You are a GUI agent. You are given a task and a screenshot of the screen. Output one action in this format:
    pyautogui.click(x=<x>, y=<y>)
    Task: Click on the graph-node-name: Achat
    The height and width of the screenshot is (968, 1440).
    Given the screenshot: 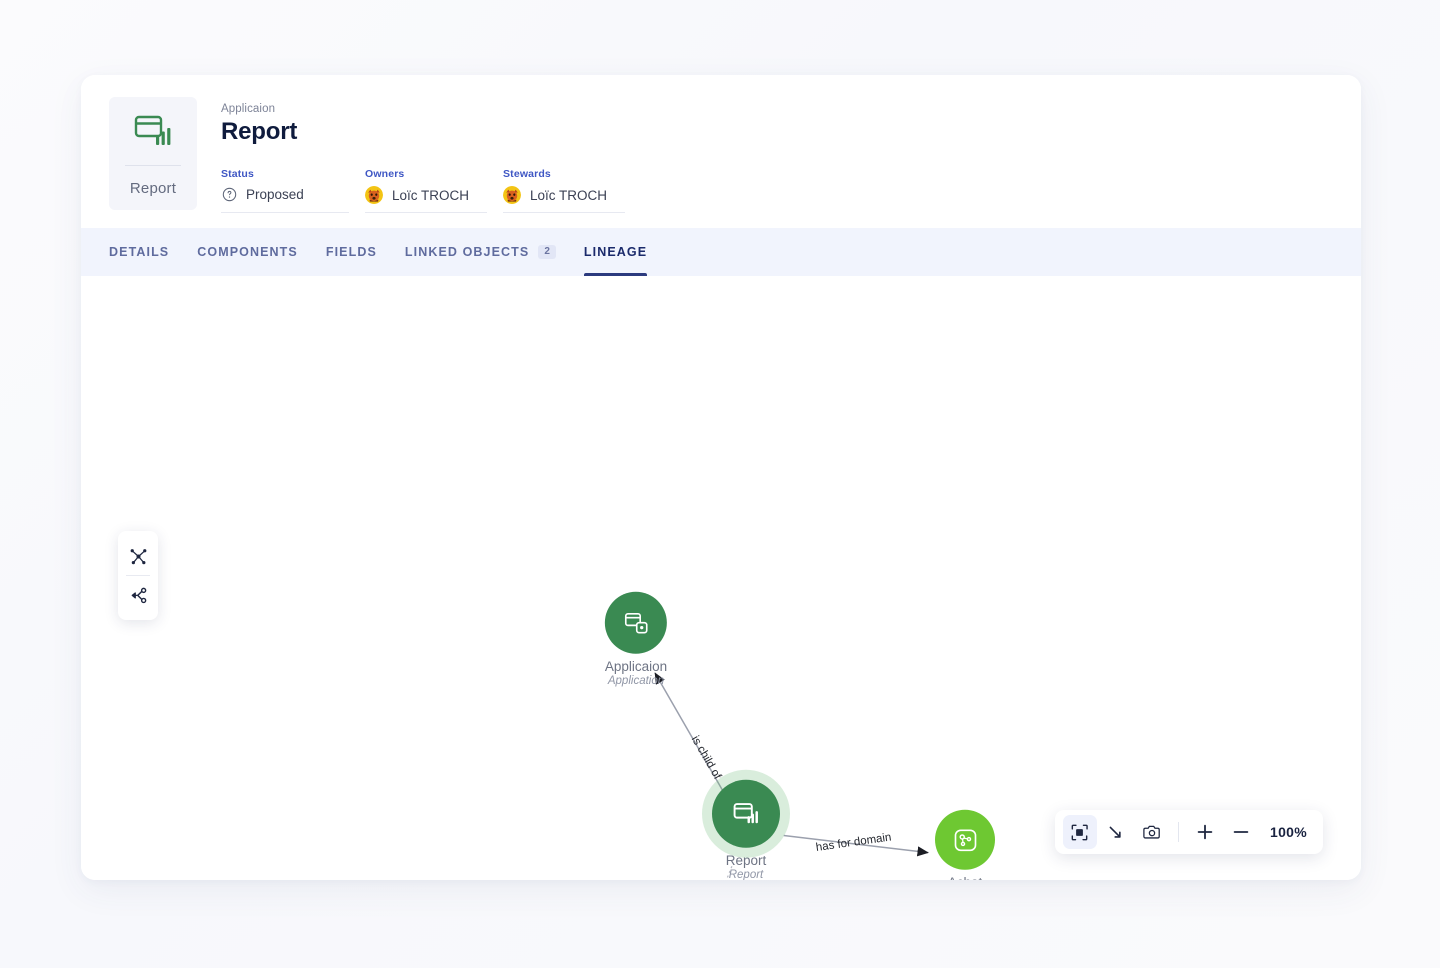 What is the action you would take?
    pyautogui.click(x=965, y=877)
    